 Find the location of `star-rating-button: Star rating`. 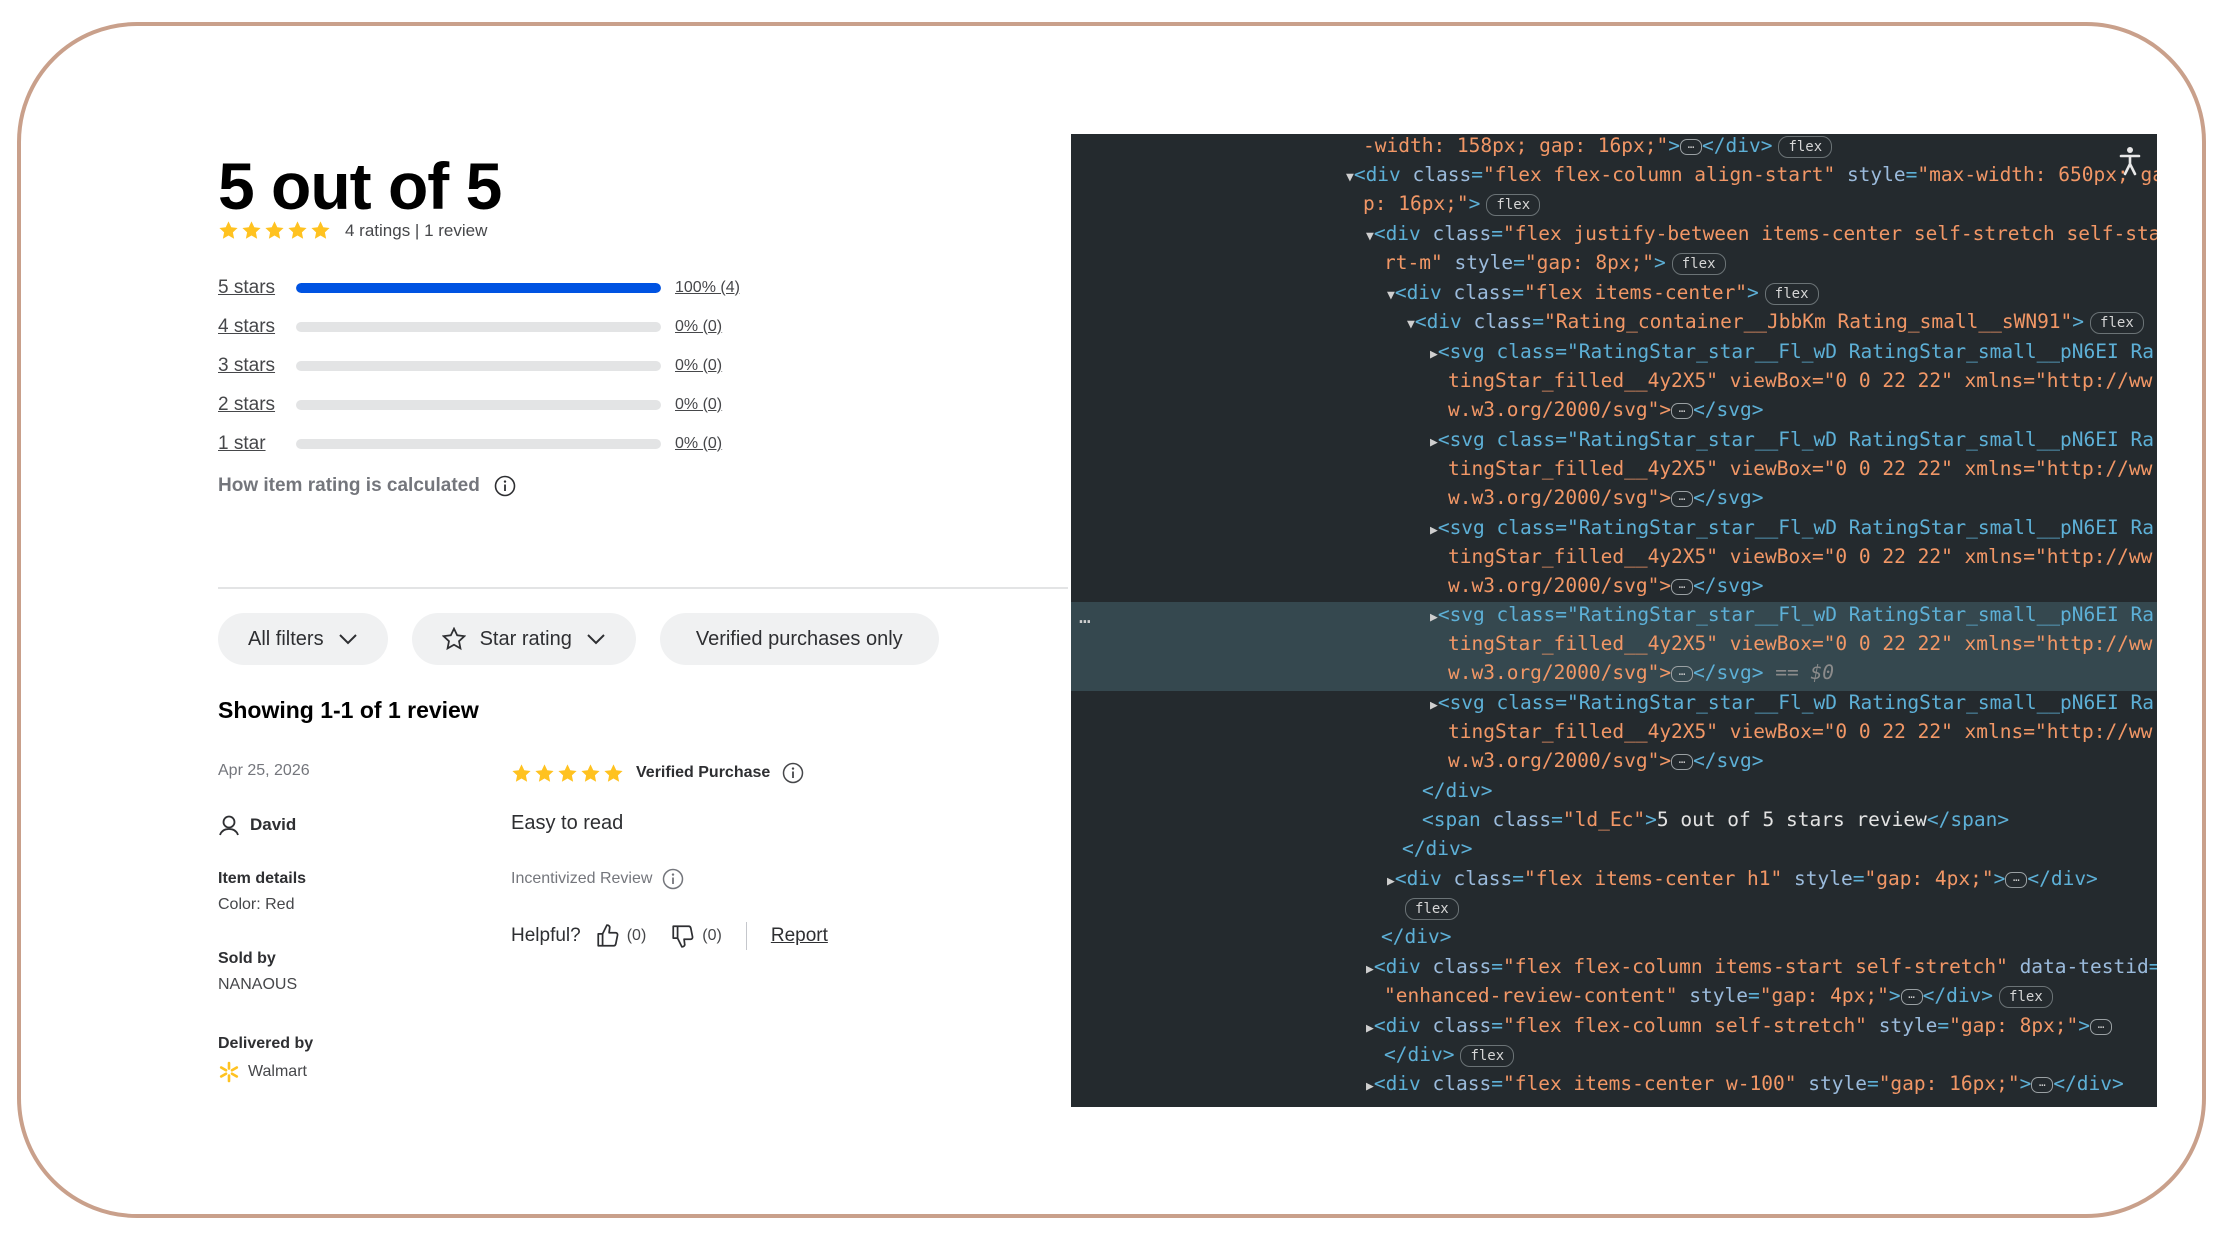

star-rating-button: Star rating is located at coordinates (523, 639).